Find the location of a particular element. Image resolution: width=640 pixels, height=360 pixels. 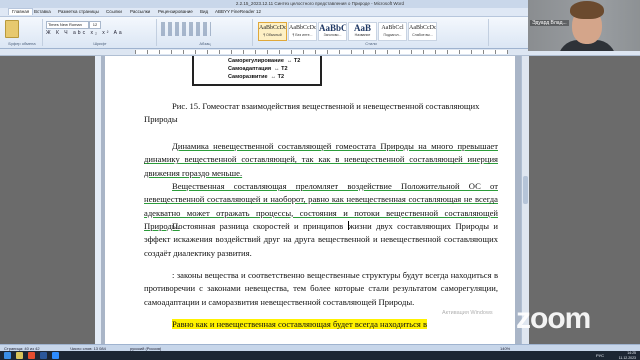

clock-date: 11.12.2023 is located at coordinates (627, 357).